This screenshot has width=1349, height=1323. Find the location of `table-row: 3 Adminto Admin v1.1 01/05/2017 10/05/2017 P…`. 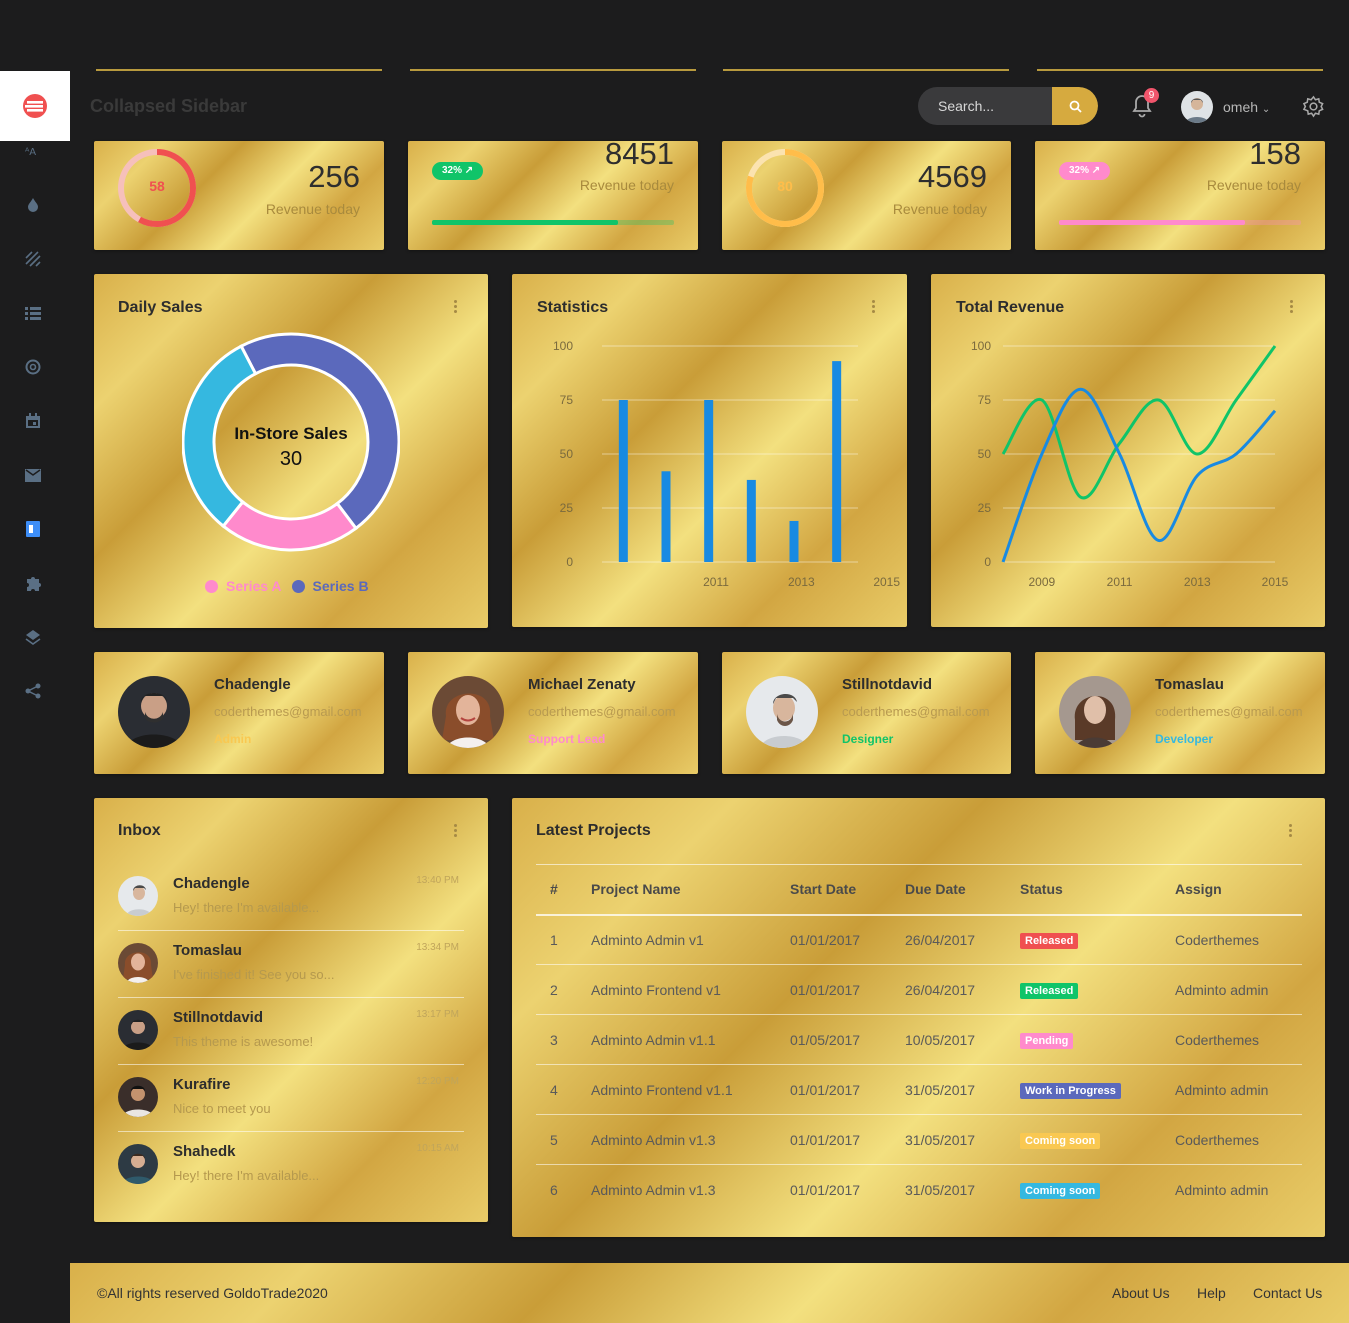

table-row: 3 Adminto Admin v1.1 01/05/2017 10/05/2017 P… is located at coordinates (919, 1039).